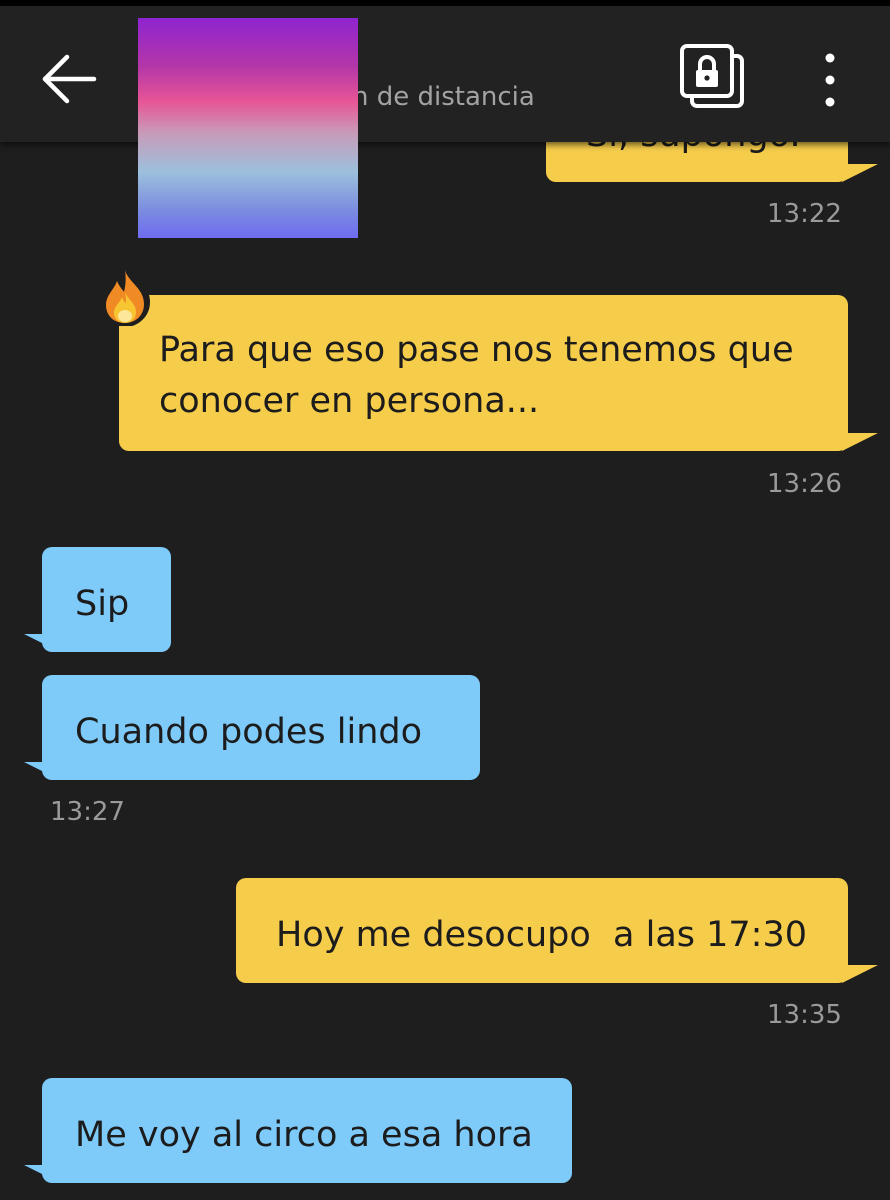  Describe the element at coordinates (87, 812) in the screenshot. I see `message-timestamp: 13:27` at that location.